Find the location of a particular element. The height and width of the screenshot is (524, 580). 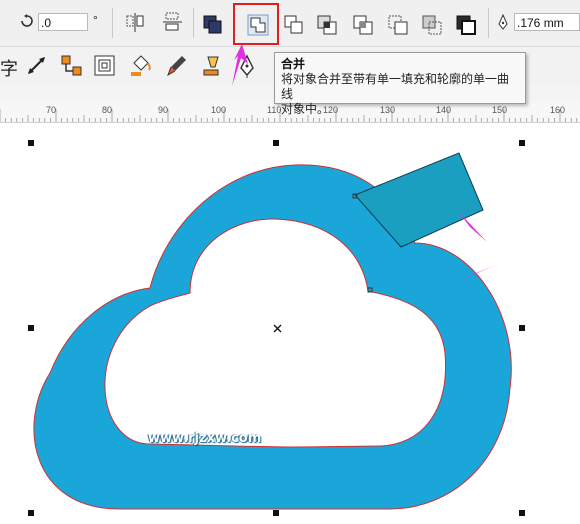

rotation-input: .0 is located at coordinates (63, 22).